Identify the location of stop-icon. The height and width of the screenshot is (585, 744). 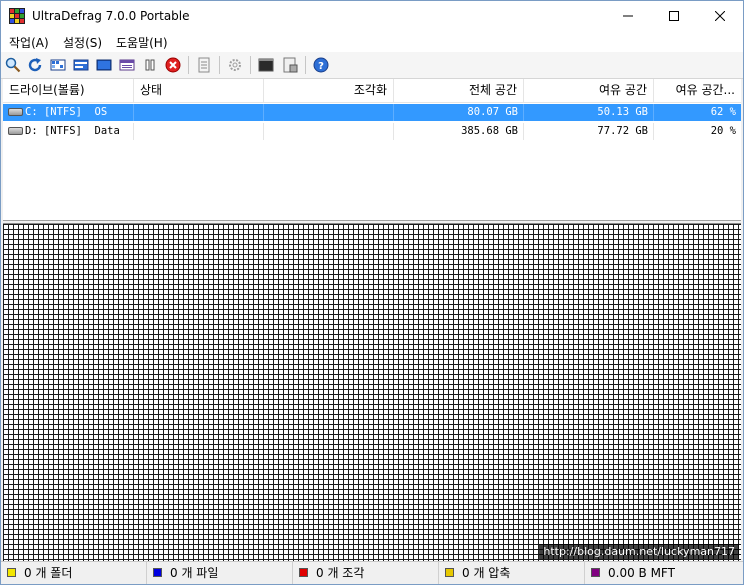
(173, 65).